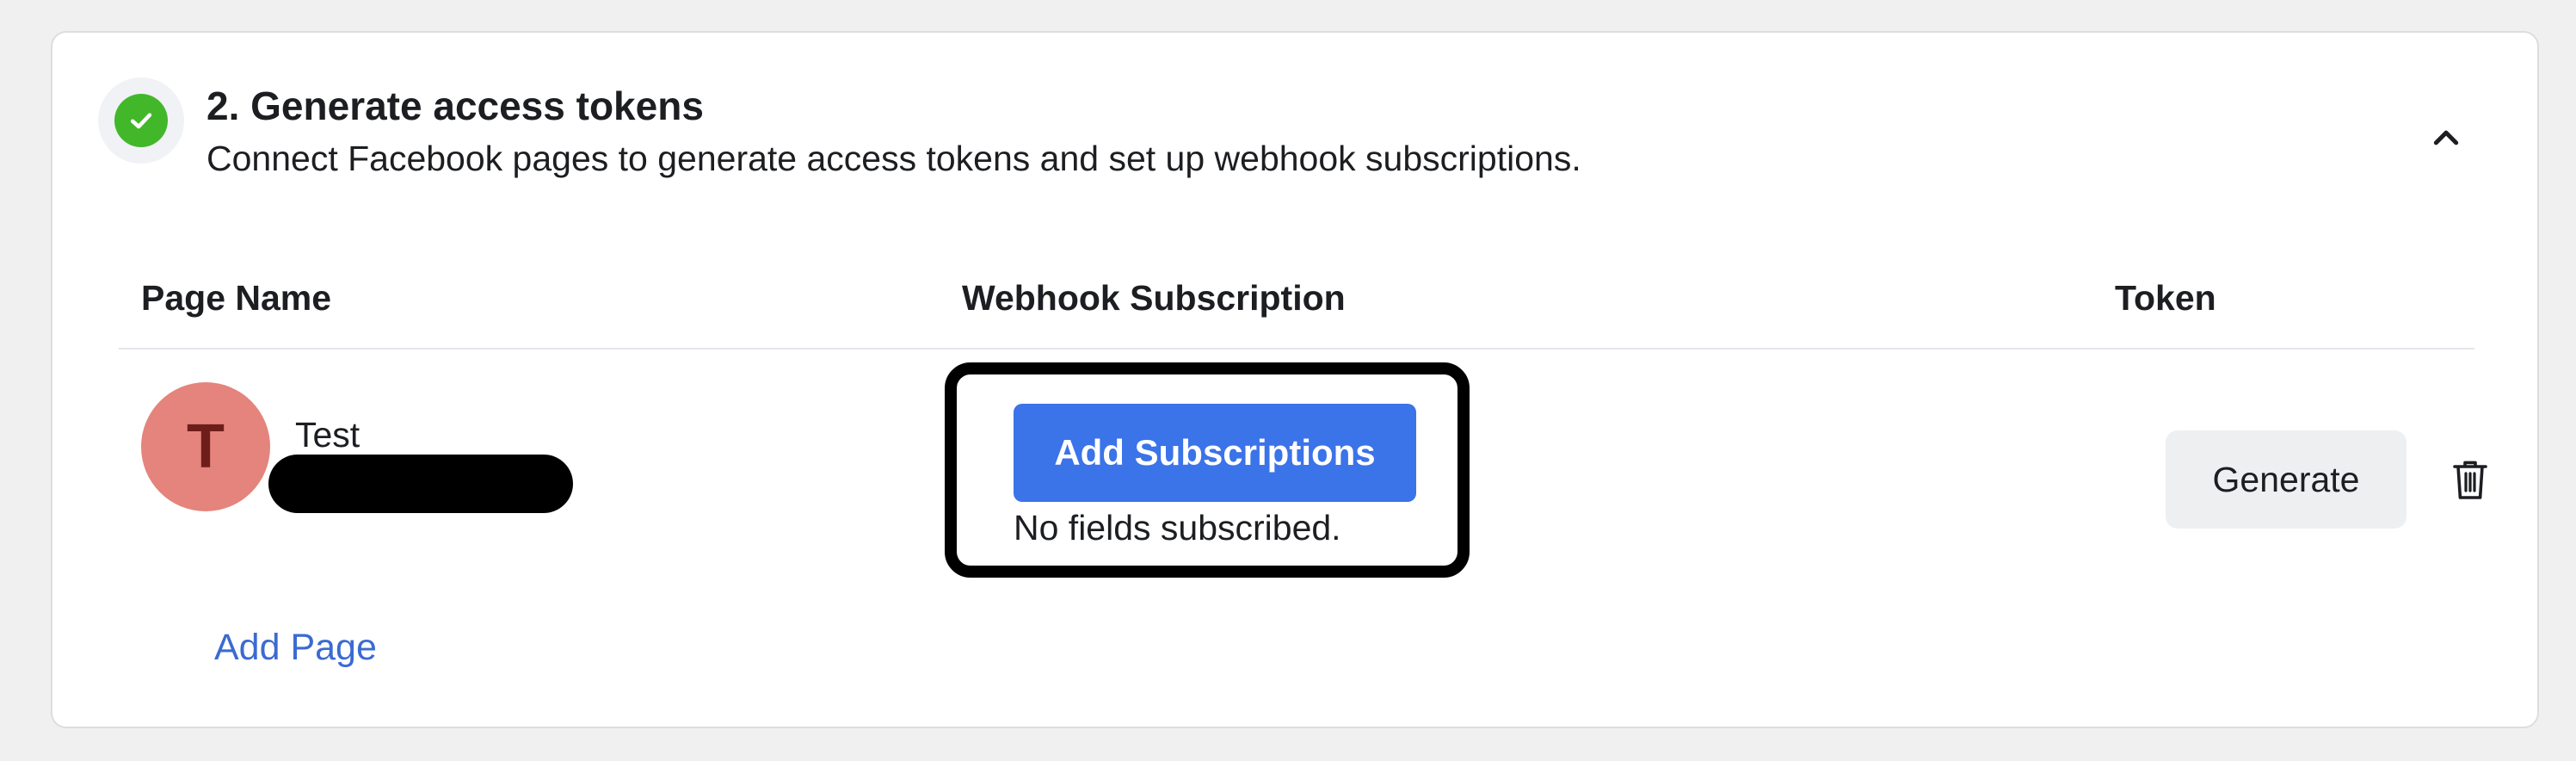 This screenshot has height=761, width=2576. What do you see at coordinates (328, 435) in the screenshot?
I see `page-name-label: Test` at bounding box center [328, 435].